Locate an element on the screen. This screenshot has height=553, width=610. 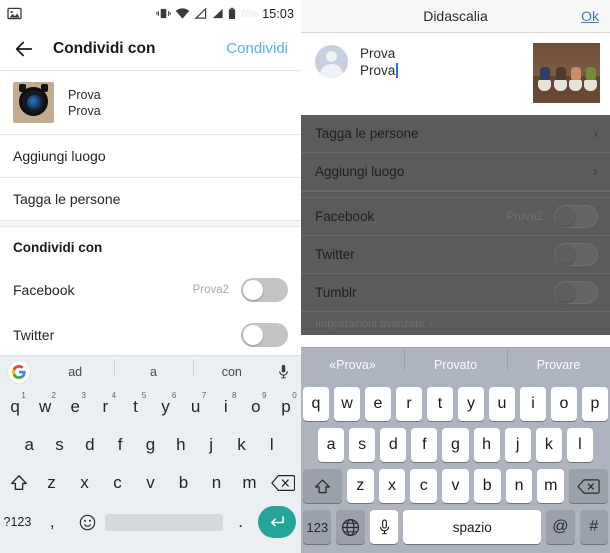
row-tagga-le-persone: Tagga le persone › is located at coordinates (455, 134).